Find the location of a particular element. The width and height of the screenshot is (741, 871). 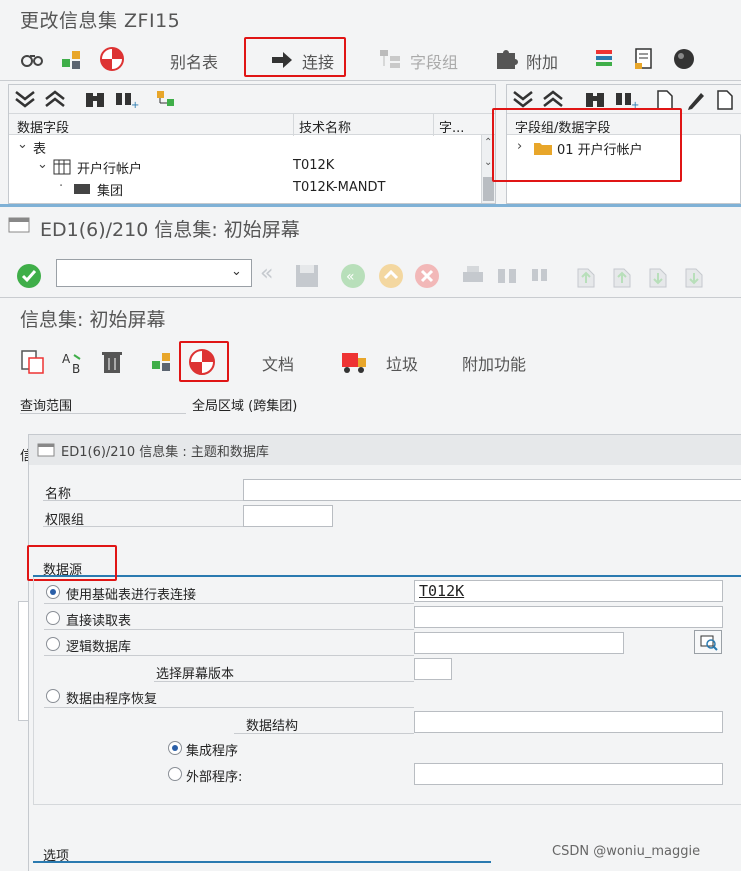

logical-db-label: 逻辑数据库 is located at coordinates (98, 645).